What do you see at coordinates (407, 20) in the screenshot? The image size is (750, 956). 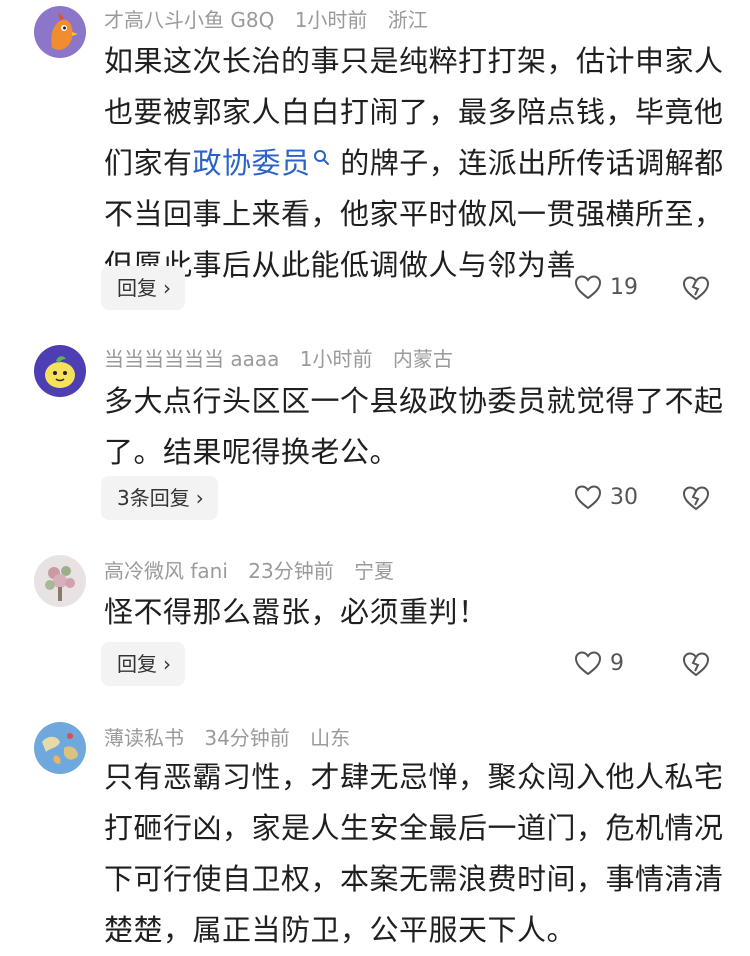 I see `location: 浙江` at bounding box center [407, 20].